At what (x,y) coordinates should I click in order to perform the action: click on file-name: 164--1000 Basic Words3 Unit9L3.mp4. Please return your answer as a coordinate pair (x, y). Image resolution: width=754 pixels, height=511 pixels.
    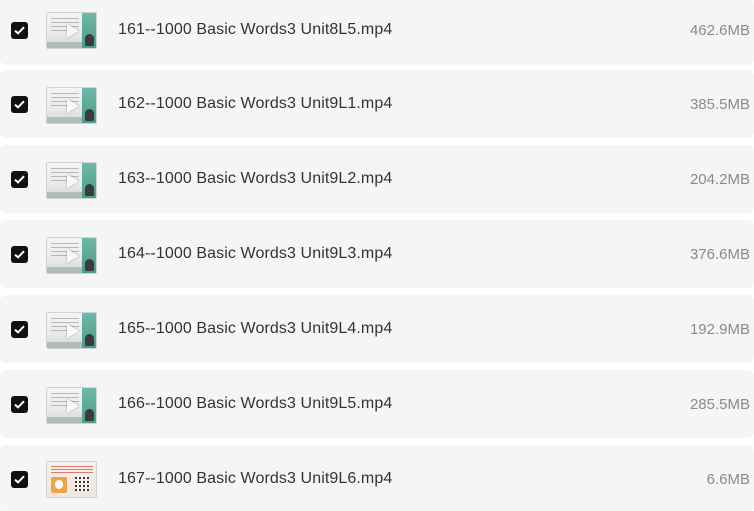
    Looking at the image, I should click on (255, 253).